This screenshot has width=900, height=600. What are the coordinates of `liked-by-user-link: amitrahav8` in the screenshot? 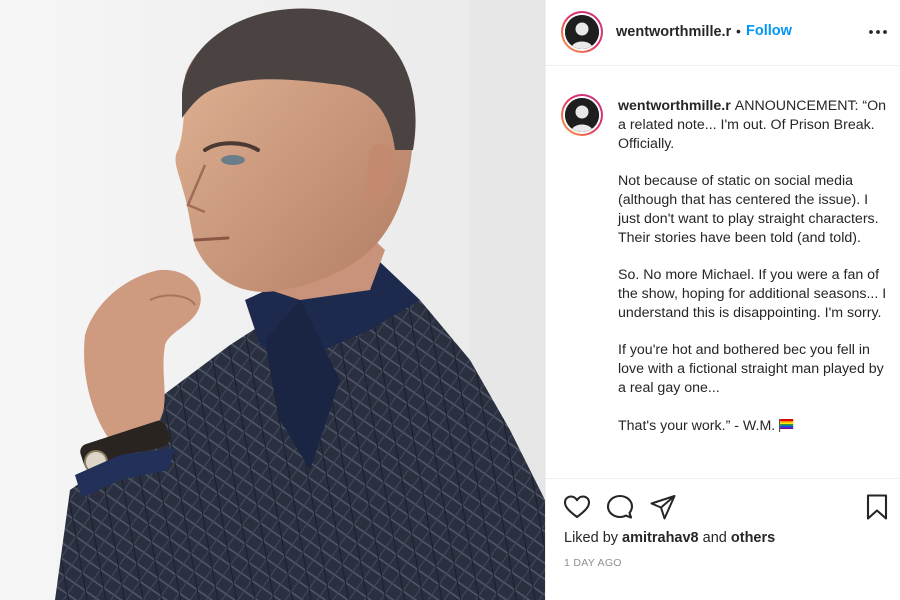 It's located at (660, 538).